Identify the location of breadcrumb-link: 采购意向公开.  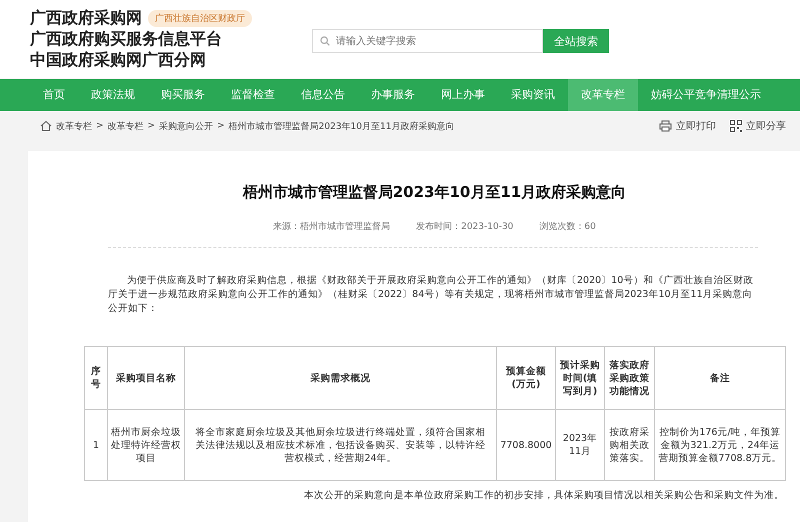
(186, 126).